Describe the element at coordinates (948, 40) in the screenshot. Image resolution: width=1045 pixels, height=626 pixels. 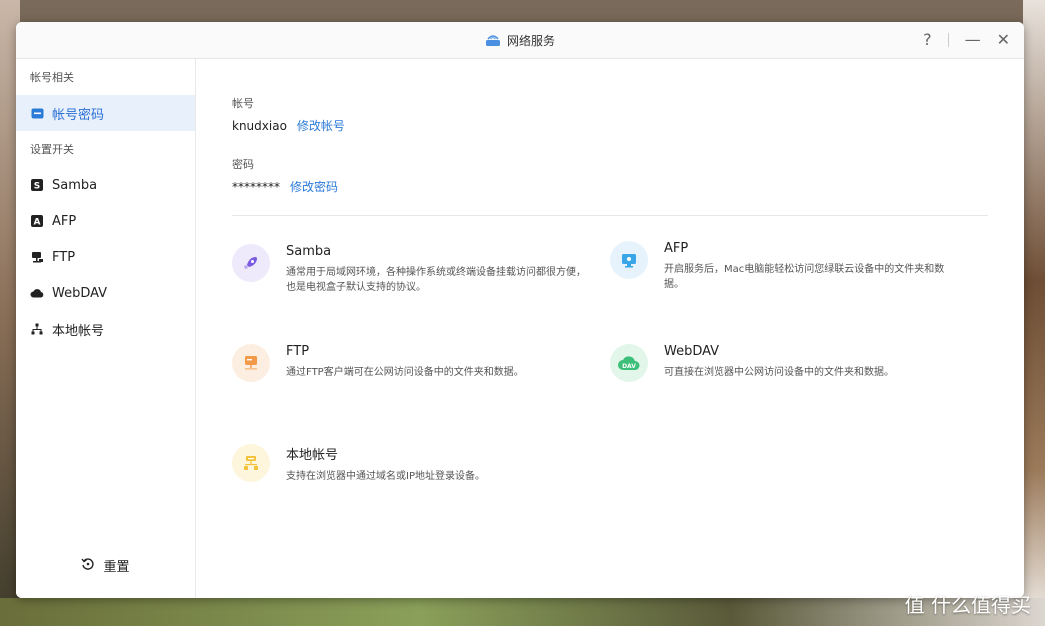
I see `controls-divider` at that location.